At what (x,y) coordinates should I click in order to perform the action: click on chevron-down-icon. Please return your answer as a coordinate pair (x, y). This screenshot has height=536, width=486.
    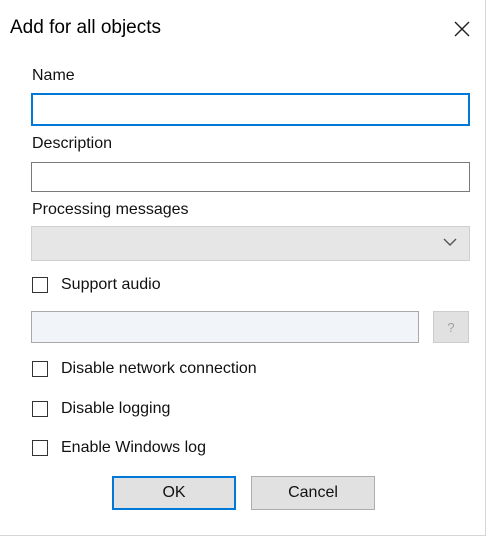
    Looking at the image, I should click on (450, 242).